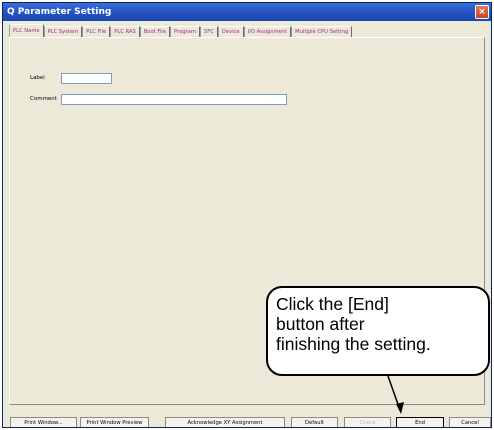  What do you see at coordinates (114, 422) in the screenshot?
I see `print-window-preview-button: Print Window Preview` at bounding box center [114, 422].